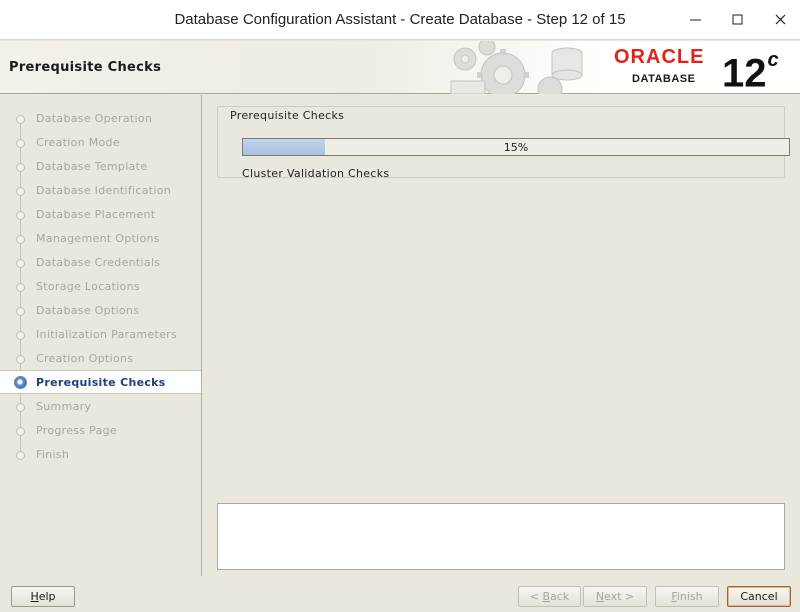 The image size is (800, 612). I want to click on help-button: Help, so click(43, 596).